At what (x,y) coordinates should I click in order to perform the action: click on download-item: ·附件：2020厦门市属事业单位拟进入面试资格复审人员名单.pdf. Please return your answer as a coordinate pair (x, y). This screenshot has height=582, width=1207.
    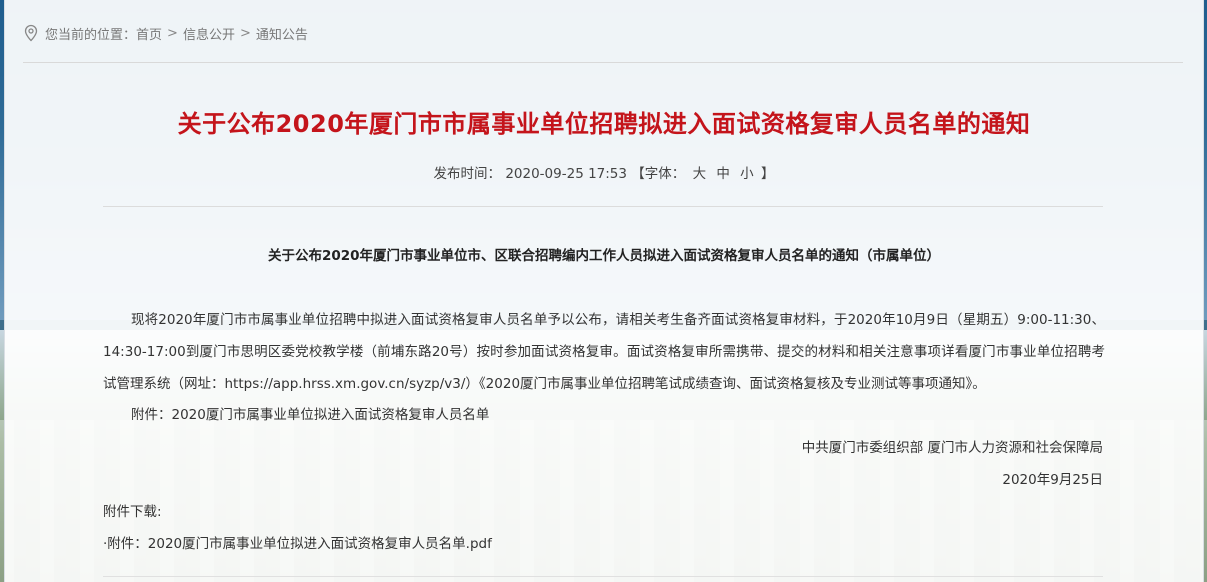
    Looking at the image, I should click on (297, 542).